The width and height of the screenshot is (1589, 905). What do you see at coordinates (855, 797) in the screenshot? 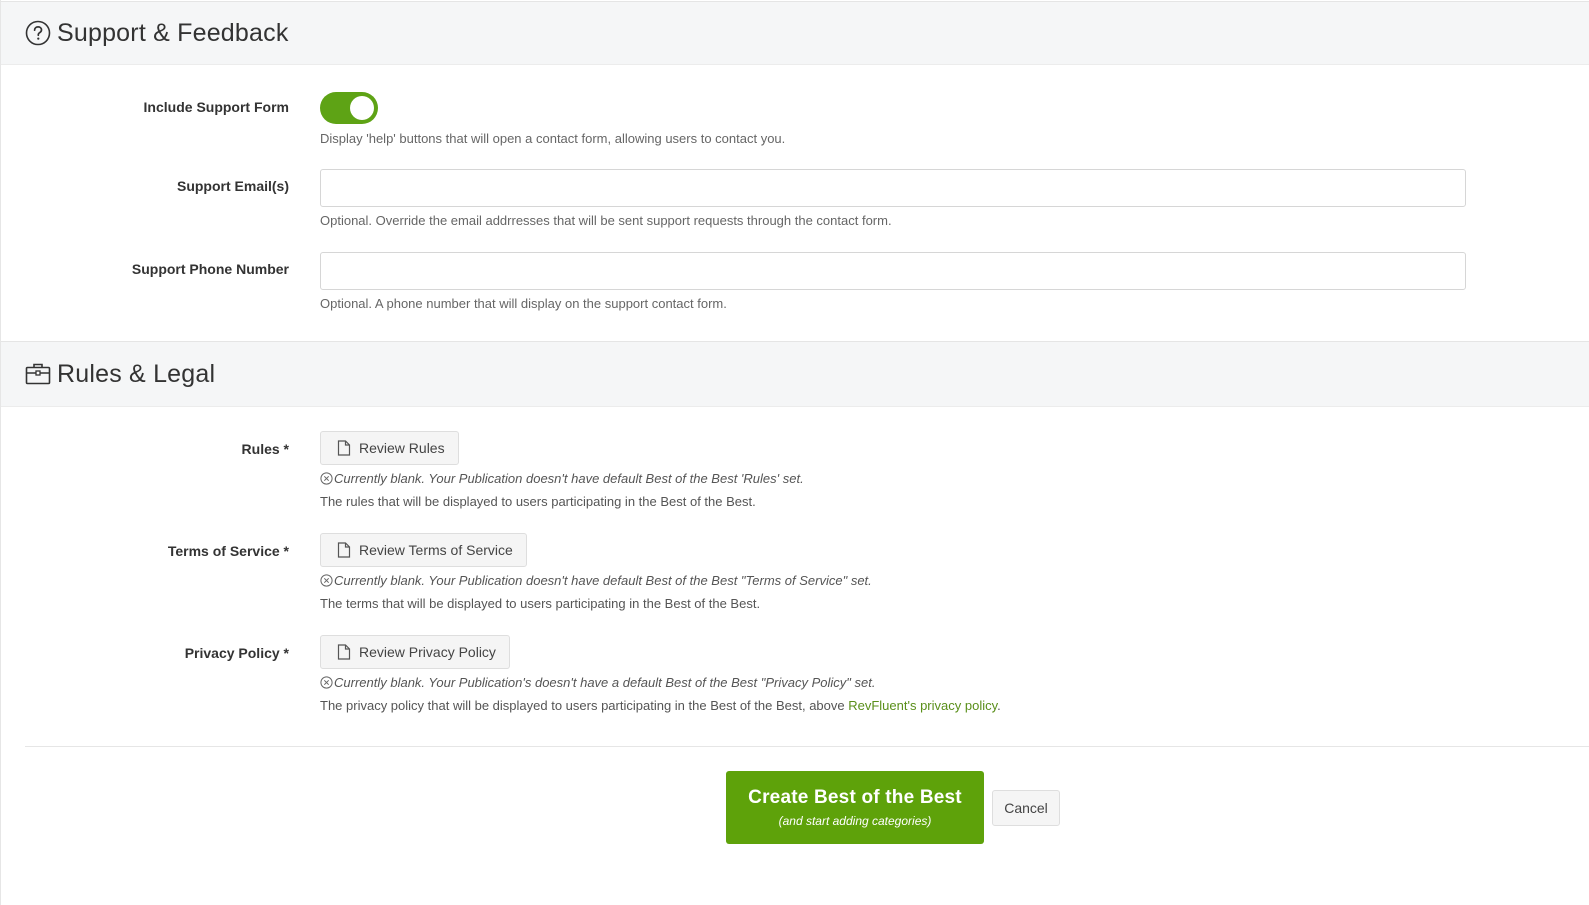
I see `create-button-label: Create Best of the Best` at bounding box center [855, 797].